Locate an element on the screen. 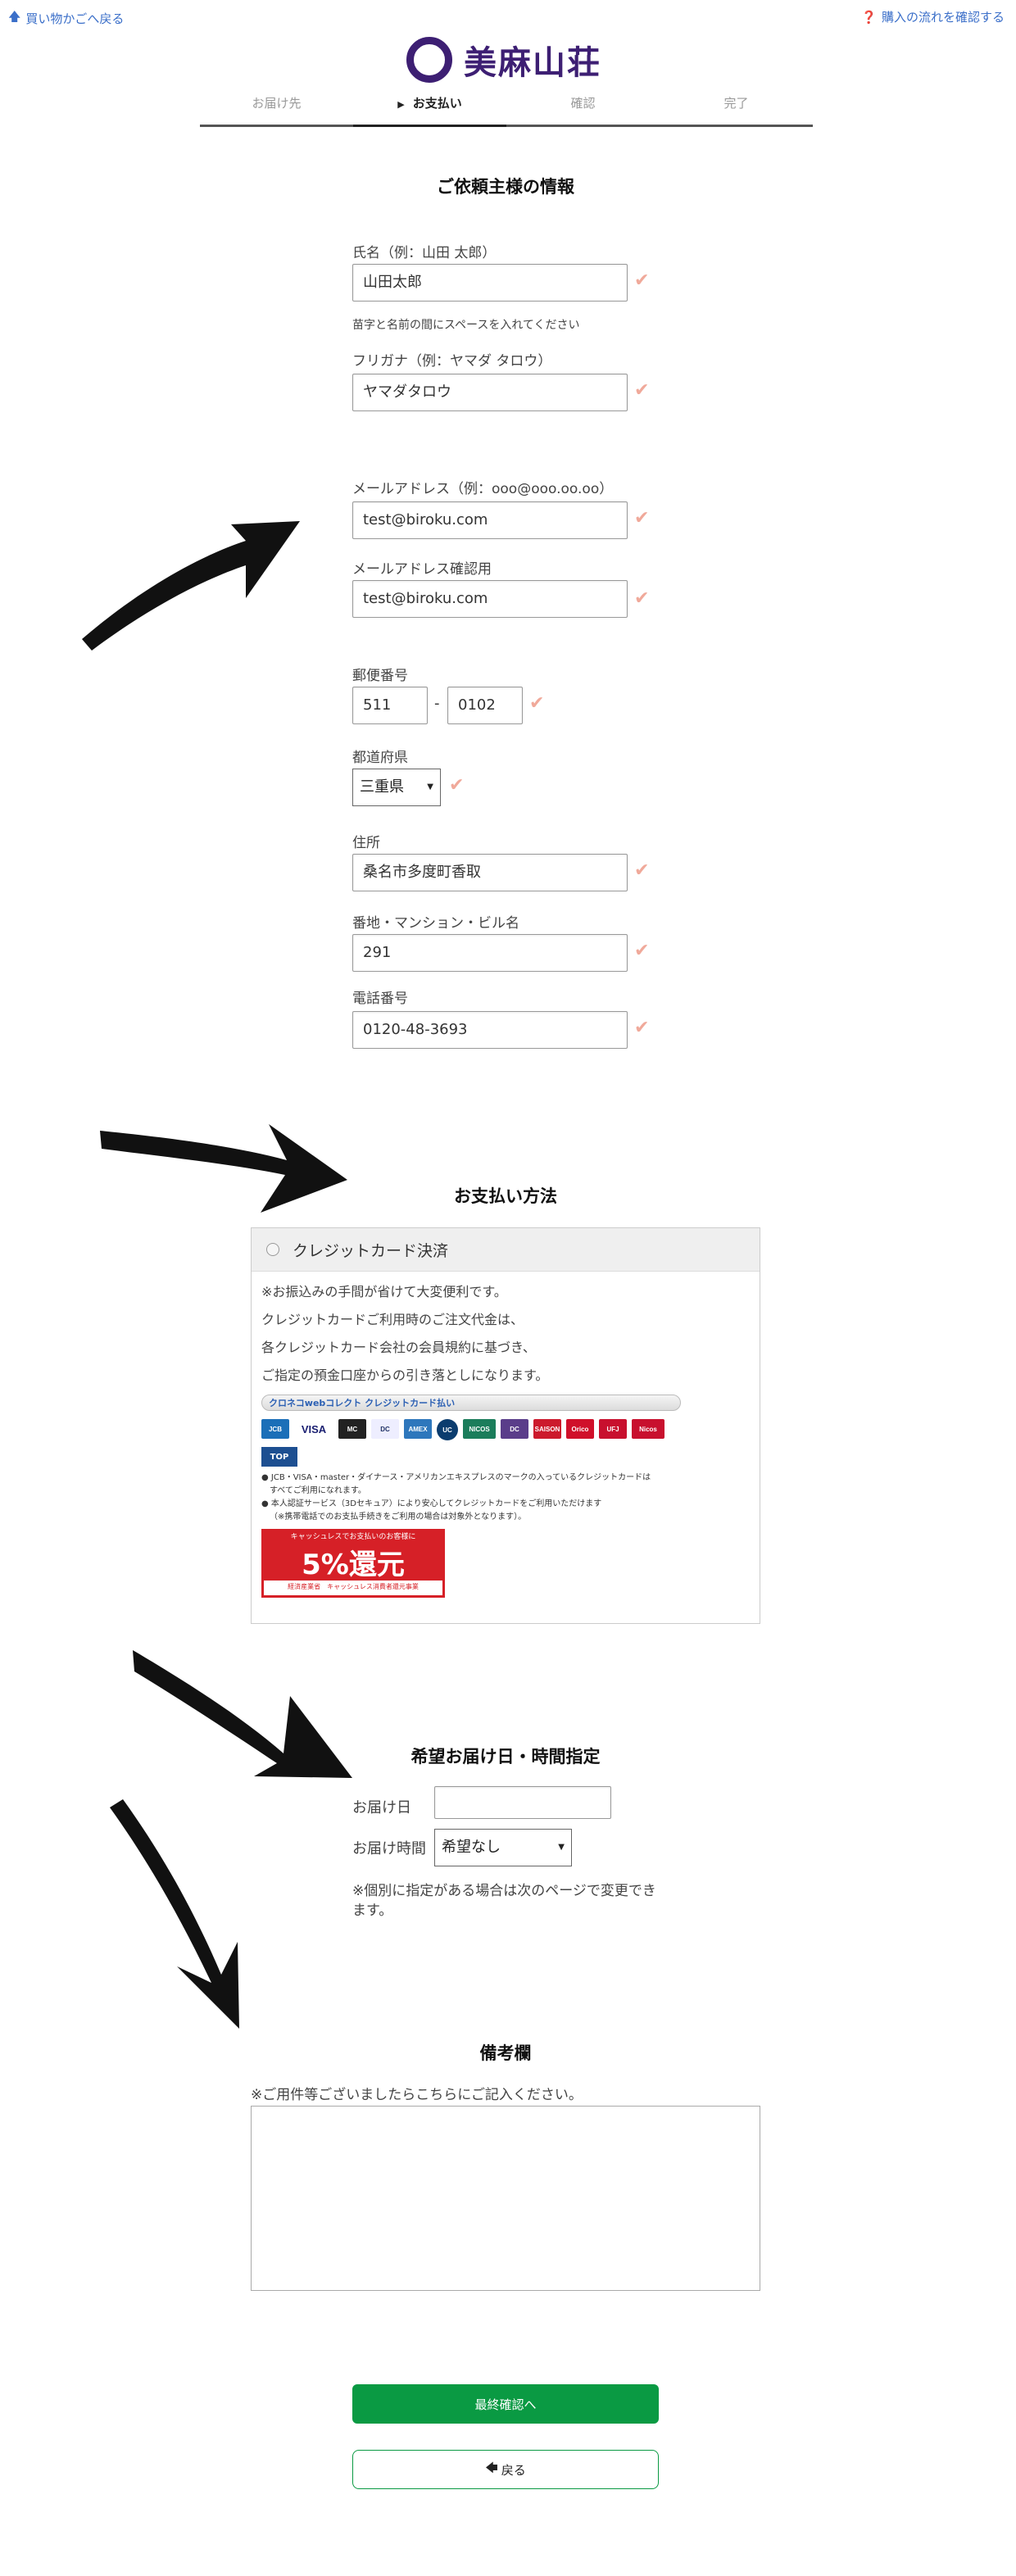 The height and width of the screenshot is (2576, 1016). back-button: 🡄 戻る is located at coordinates (505, 2469).